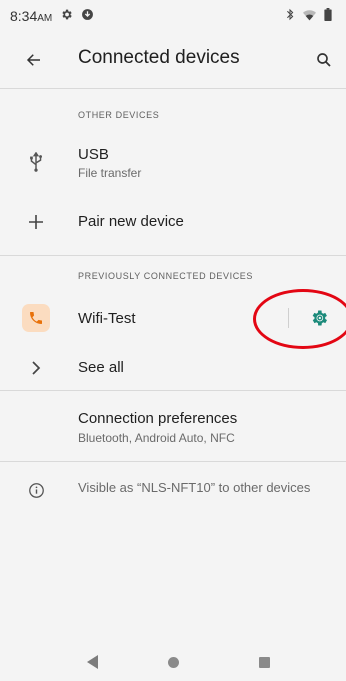  I want to click on wifi-icon, so click(309, 16).